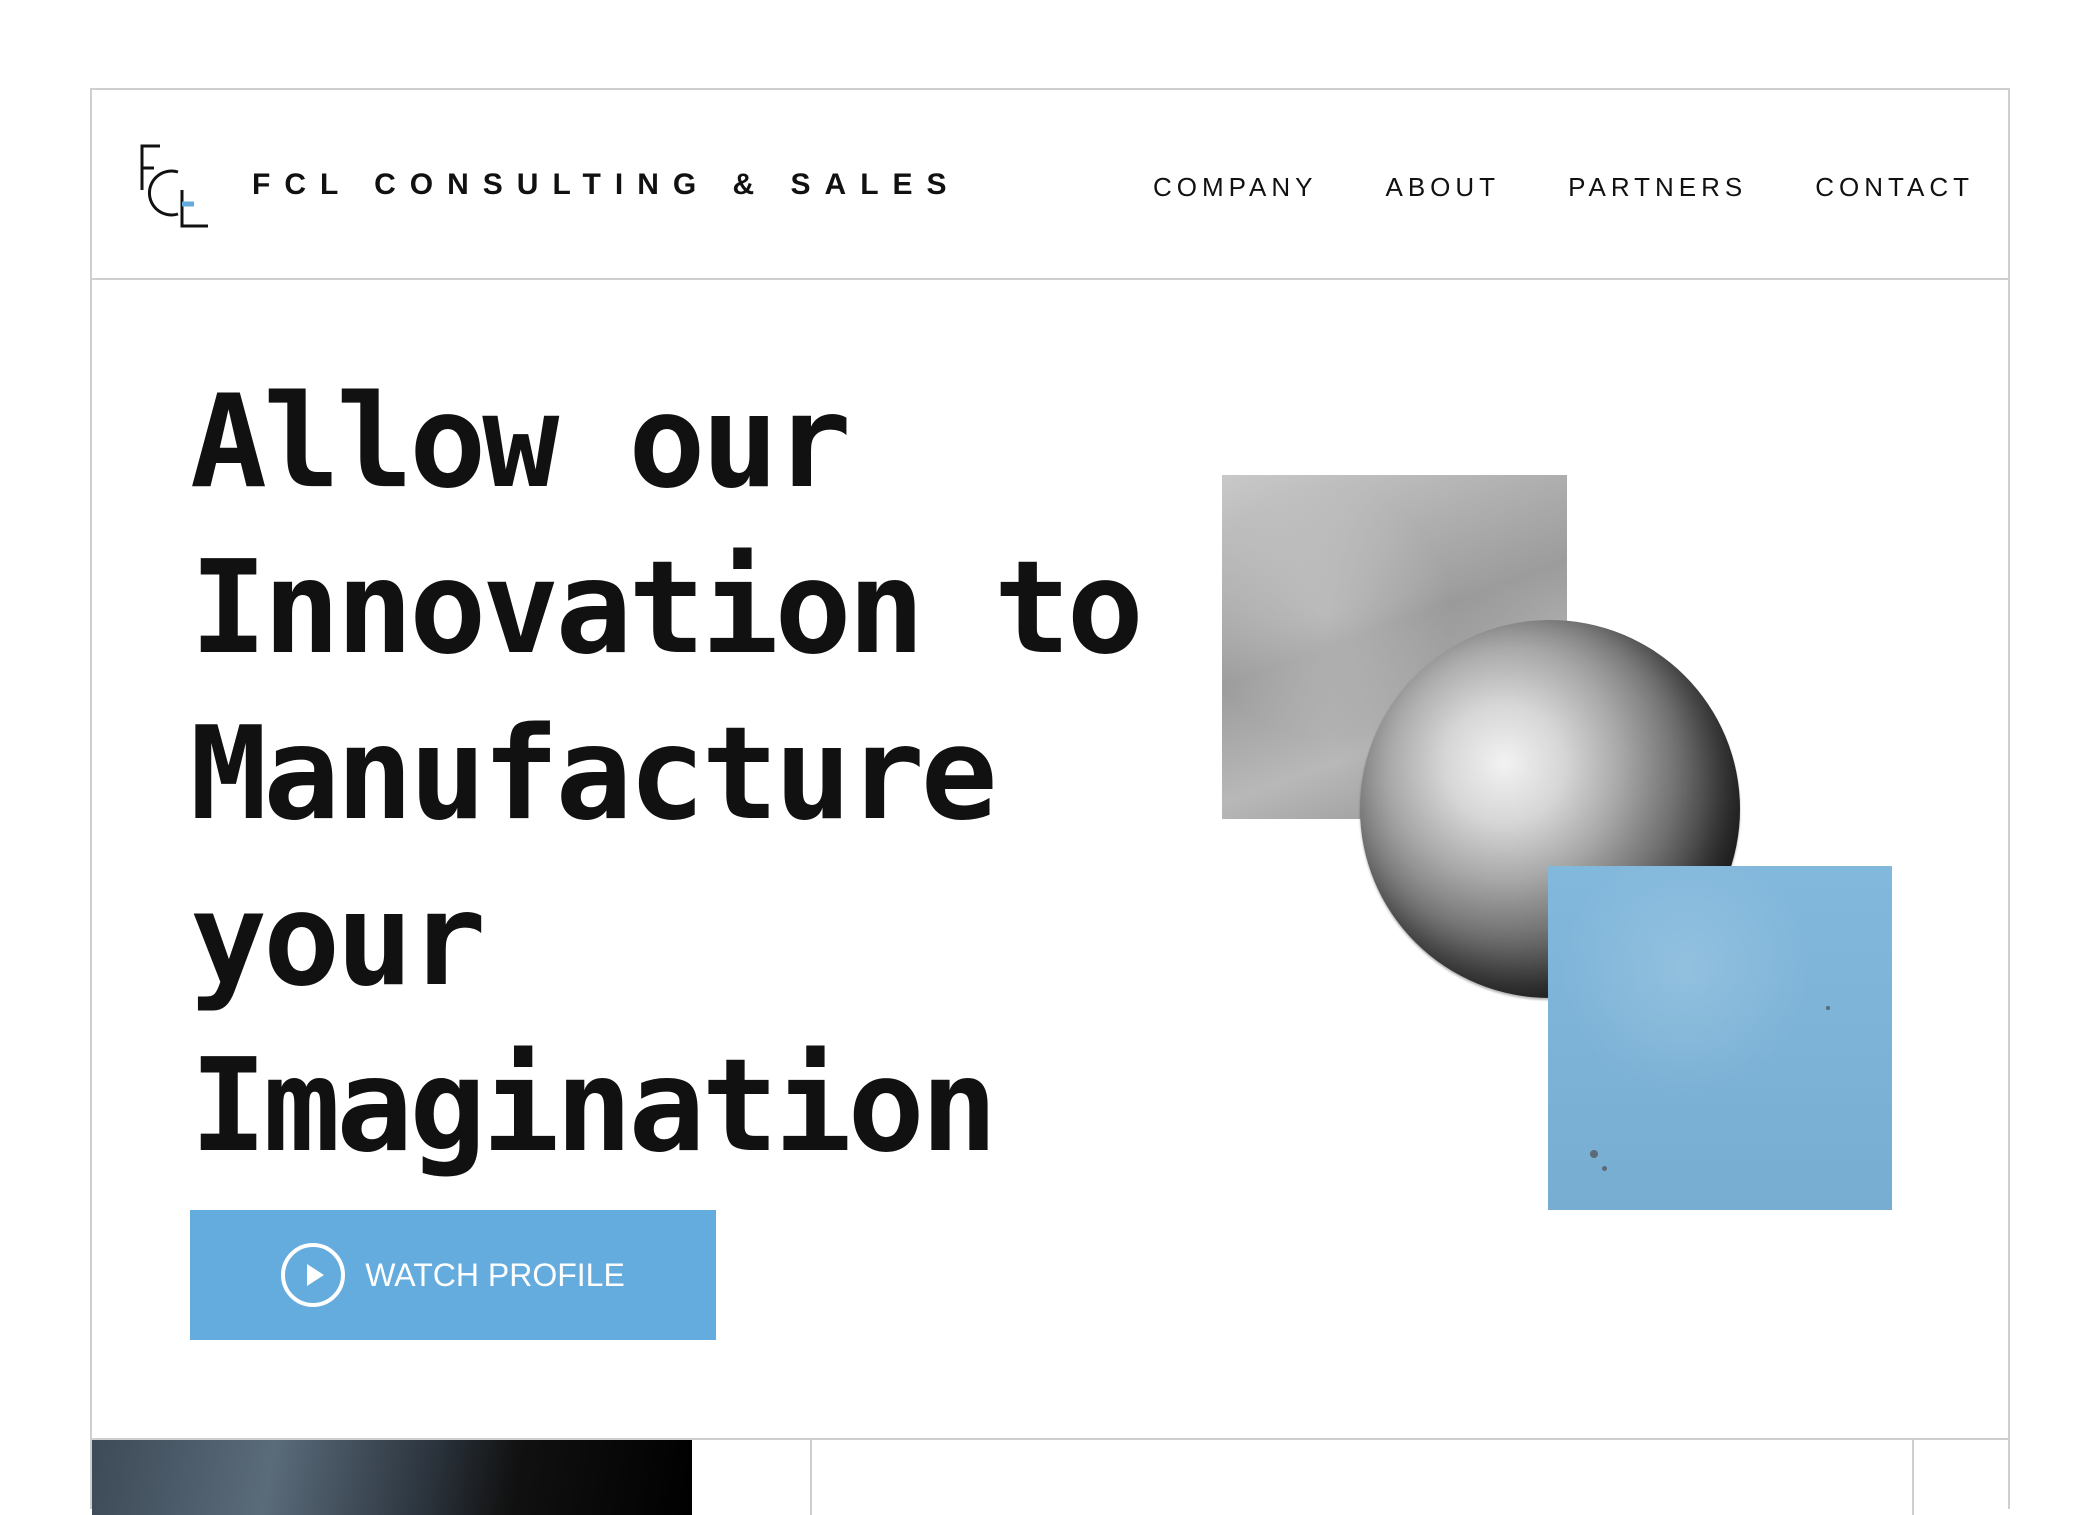 This screenshot has width=2098, height=1515. I want to click on main-nav: COMPANY ABOUT PARTNERS CONTACT, so click(1563, 187).